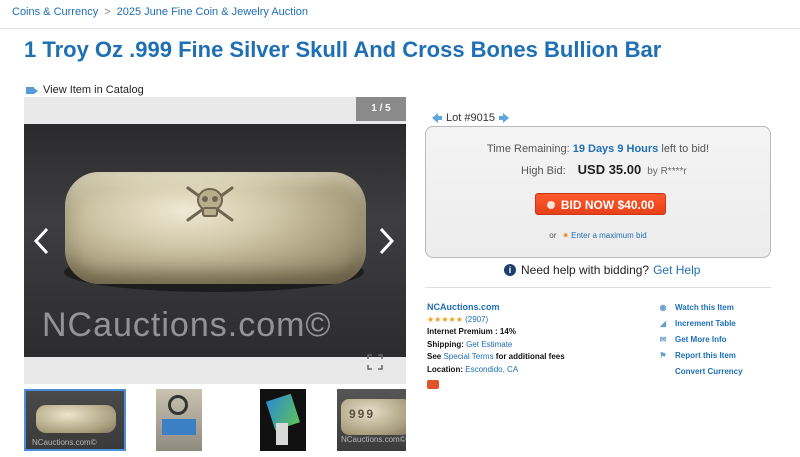 This screenshot has height=457, width=800. I want to click on terms-prefix: See, so click(434, 356).